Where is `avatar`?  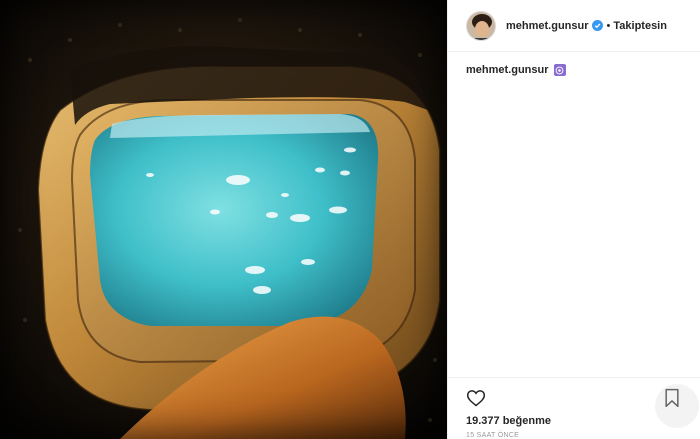
avatar is located at coordinates (481, 25).